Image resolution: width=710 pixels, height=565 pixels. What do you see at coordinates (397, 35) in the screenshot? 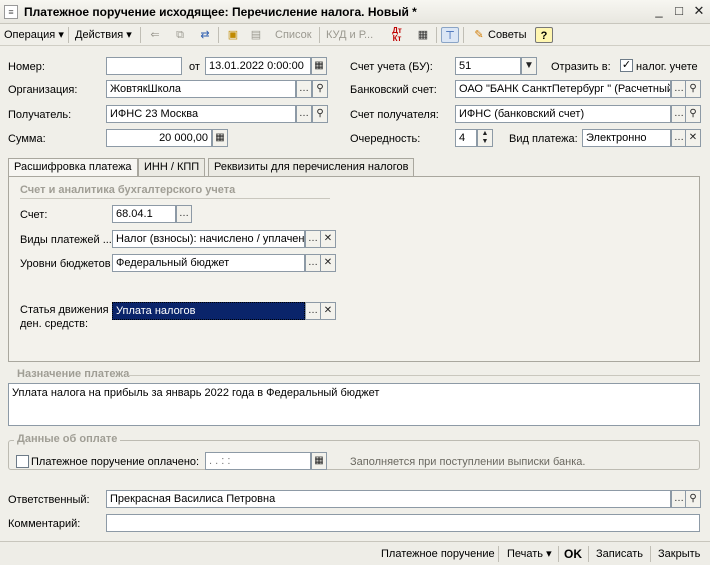
I see `dt-kt-icon: Дт Кт` at bounding box center [397, 35].